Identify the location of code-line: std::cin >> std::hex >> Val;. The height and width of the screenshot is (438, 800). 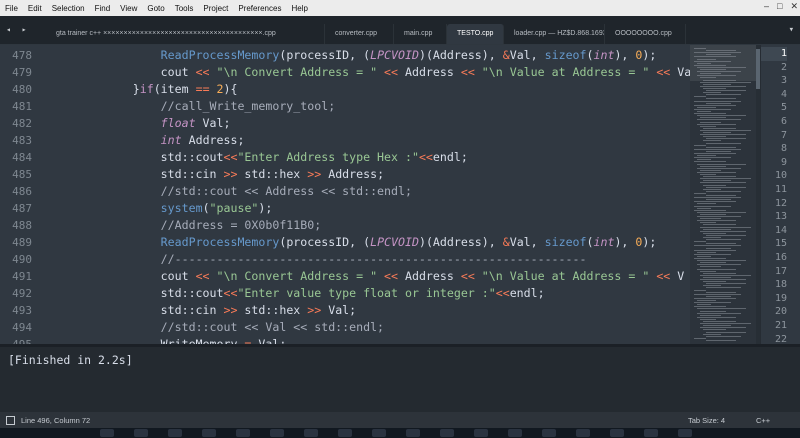
(199, 310).